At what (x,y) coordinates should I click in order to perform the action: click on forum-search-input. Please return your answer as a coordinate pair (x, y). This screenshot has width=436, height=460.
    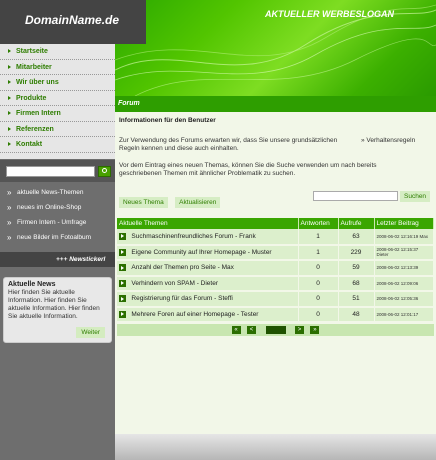
    Looking at the image, I should click on (355, 196).